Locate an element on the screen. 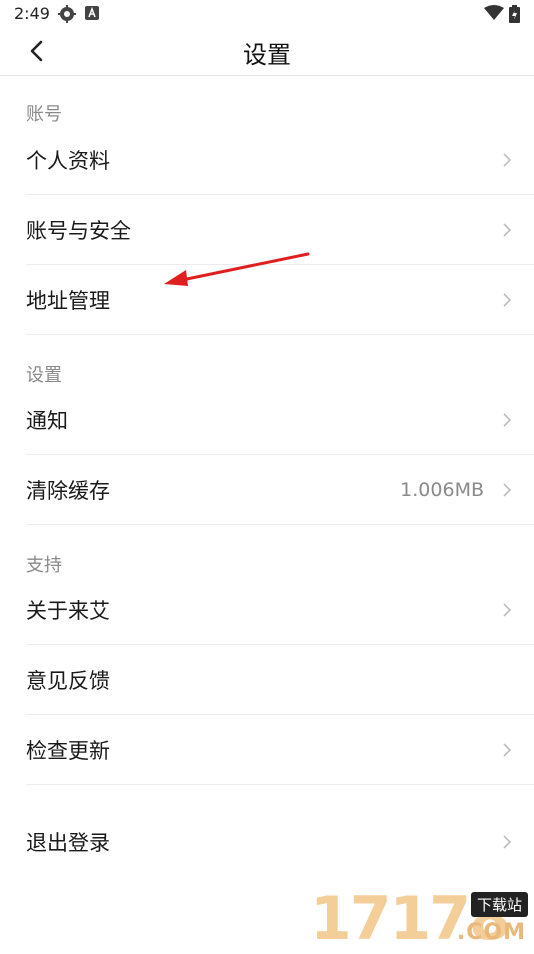 The image size is (534, 954). settings-row-check-update: 检查更新 is located at coordinates (267, 750).